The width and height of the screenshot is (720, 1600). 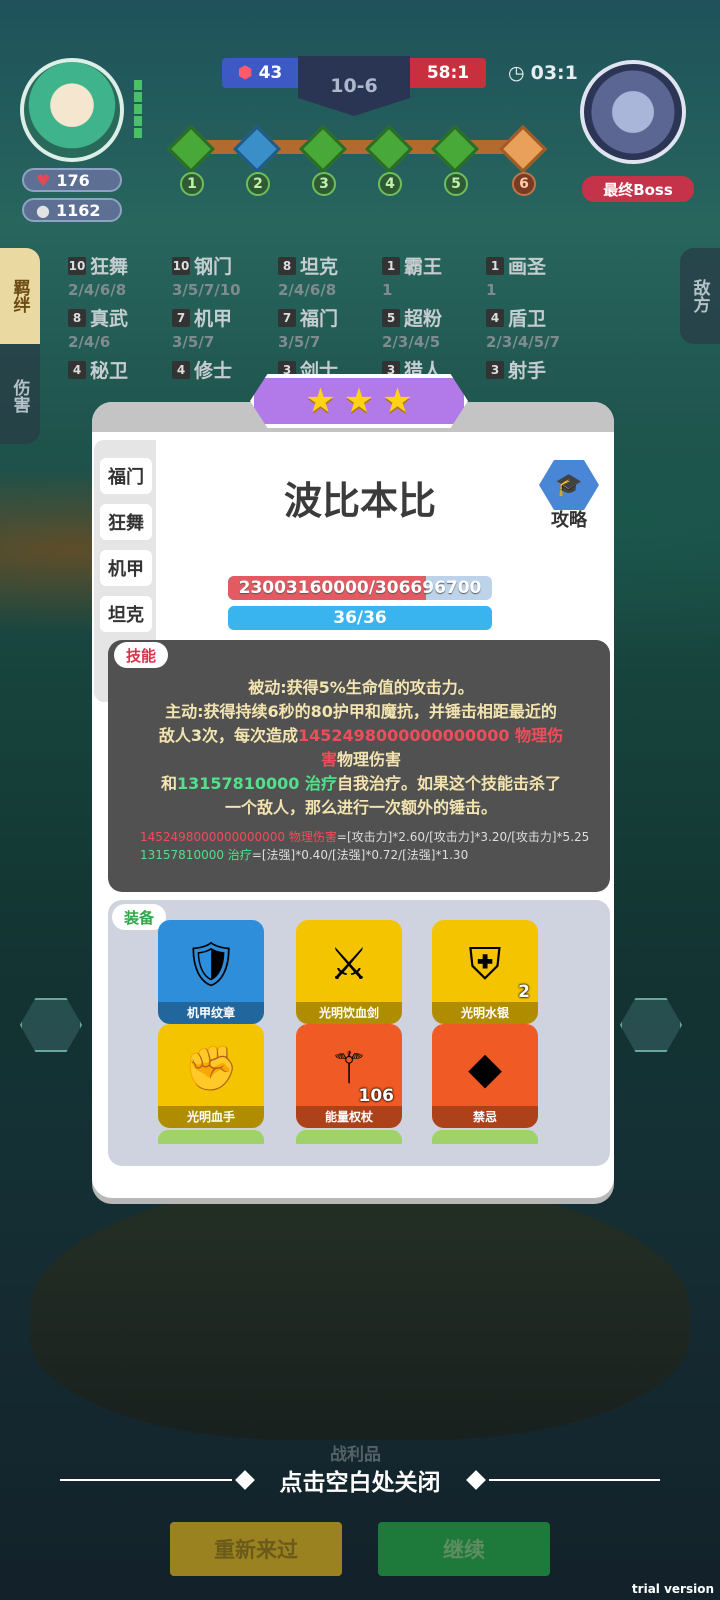 I want to click on bond-name: 福门, so click(x=319, y=319).